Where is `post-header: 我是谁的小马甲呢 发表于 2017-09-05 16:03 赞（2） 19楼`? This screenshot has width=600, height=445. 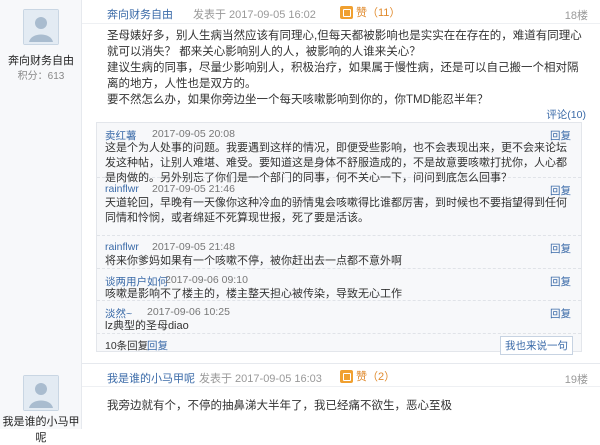 post-header: 我是谁的小马甲呢 发表于 2017-09-05 16:03 赞（2） 19楼 is located at coordinates (341, 375).